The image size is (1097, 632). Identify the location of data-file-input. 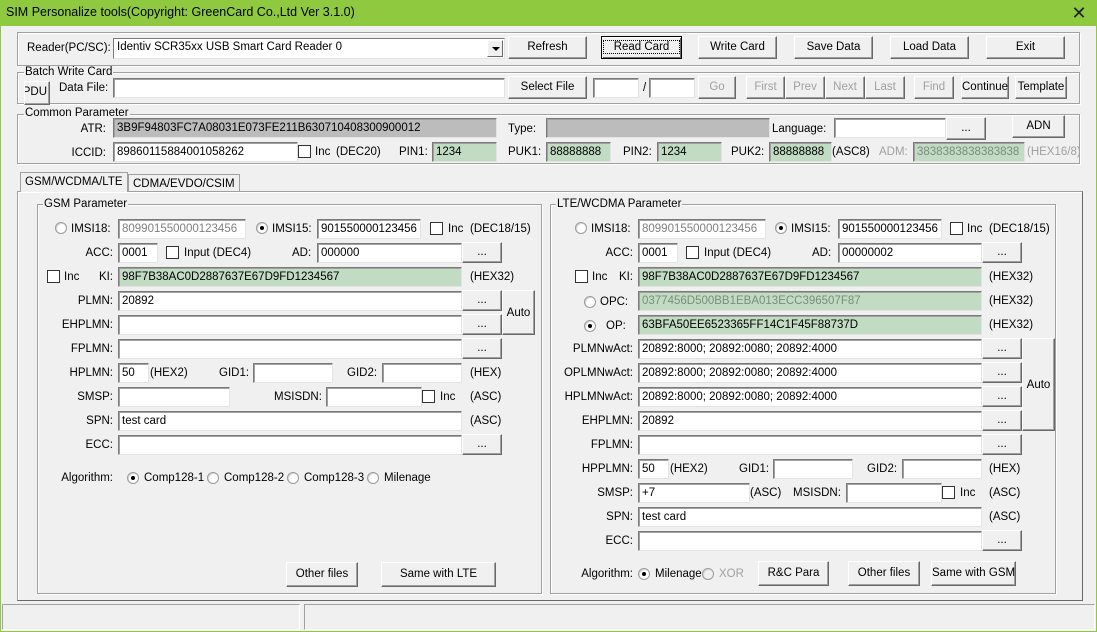
(309, 88).